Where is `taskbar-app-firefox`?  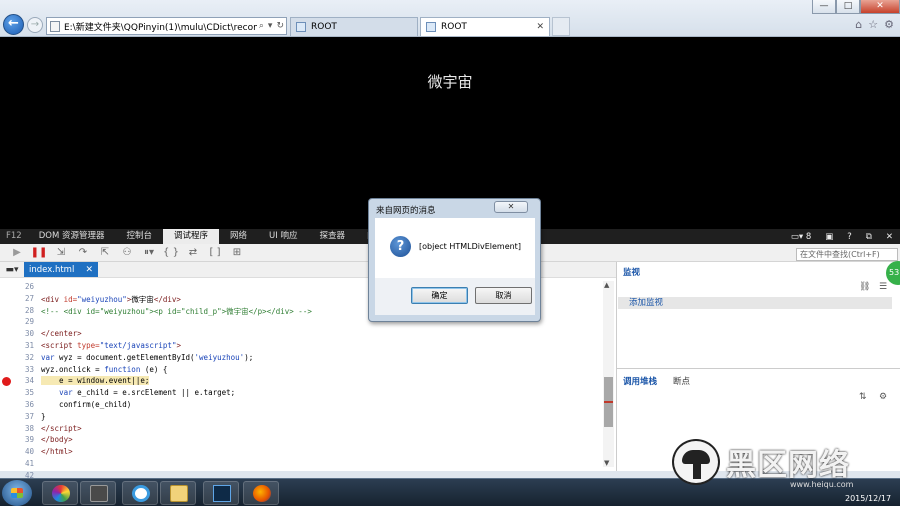 taskbar-app-firefox is located at coordinates (261, 493).